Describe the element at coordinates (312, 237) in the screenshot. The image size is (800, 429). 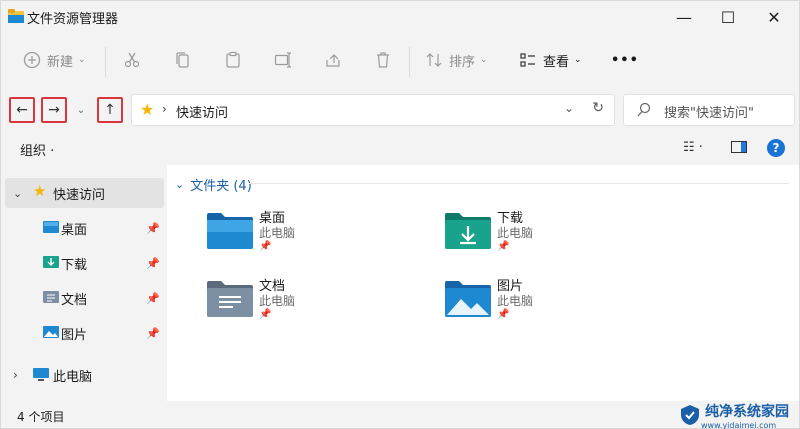
I see `folder-tile-desktop: 桌面 此电脑 📌` at that location.